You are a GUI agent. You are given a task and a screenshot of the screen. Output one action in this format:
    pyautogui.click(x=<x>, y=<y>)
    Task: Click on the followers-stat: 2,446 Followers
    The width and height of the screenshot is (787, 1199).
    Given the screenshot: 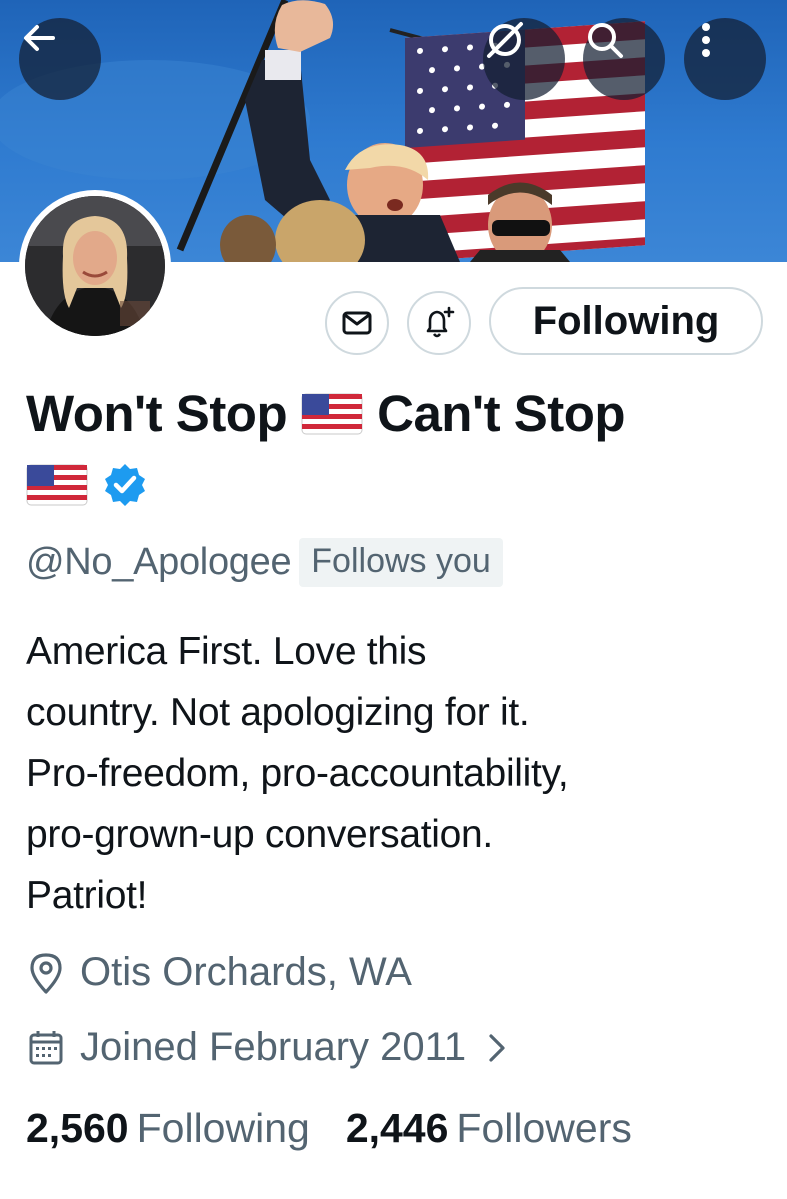 What is the action you would take?
    pyautogui.click(x=489, y=1128)
    